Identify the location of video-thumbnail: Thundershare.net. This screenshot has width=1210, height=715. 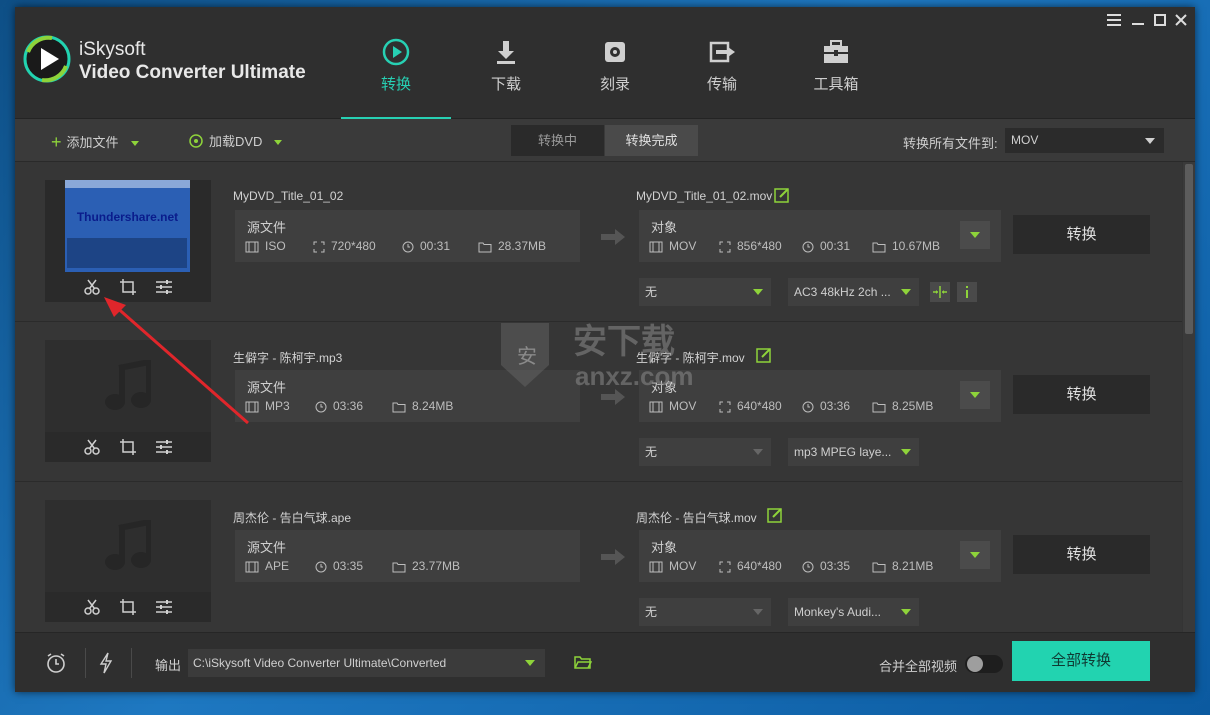
(128, 241).